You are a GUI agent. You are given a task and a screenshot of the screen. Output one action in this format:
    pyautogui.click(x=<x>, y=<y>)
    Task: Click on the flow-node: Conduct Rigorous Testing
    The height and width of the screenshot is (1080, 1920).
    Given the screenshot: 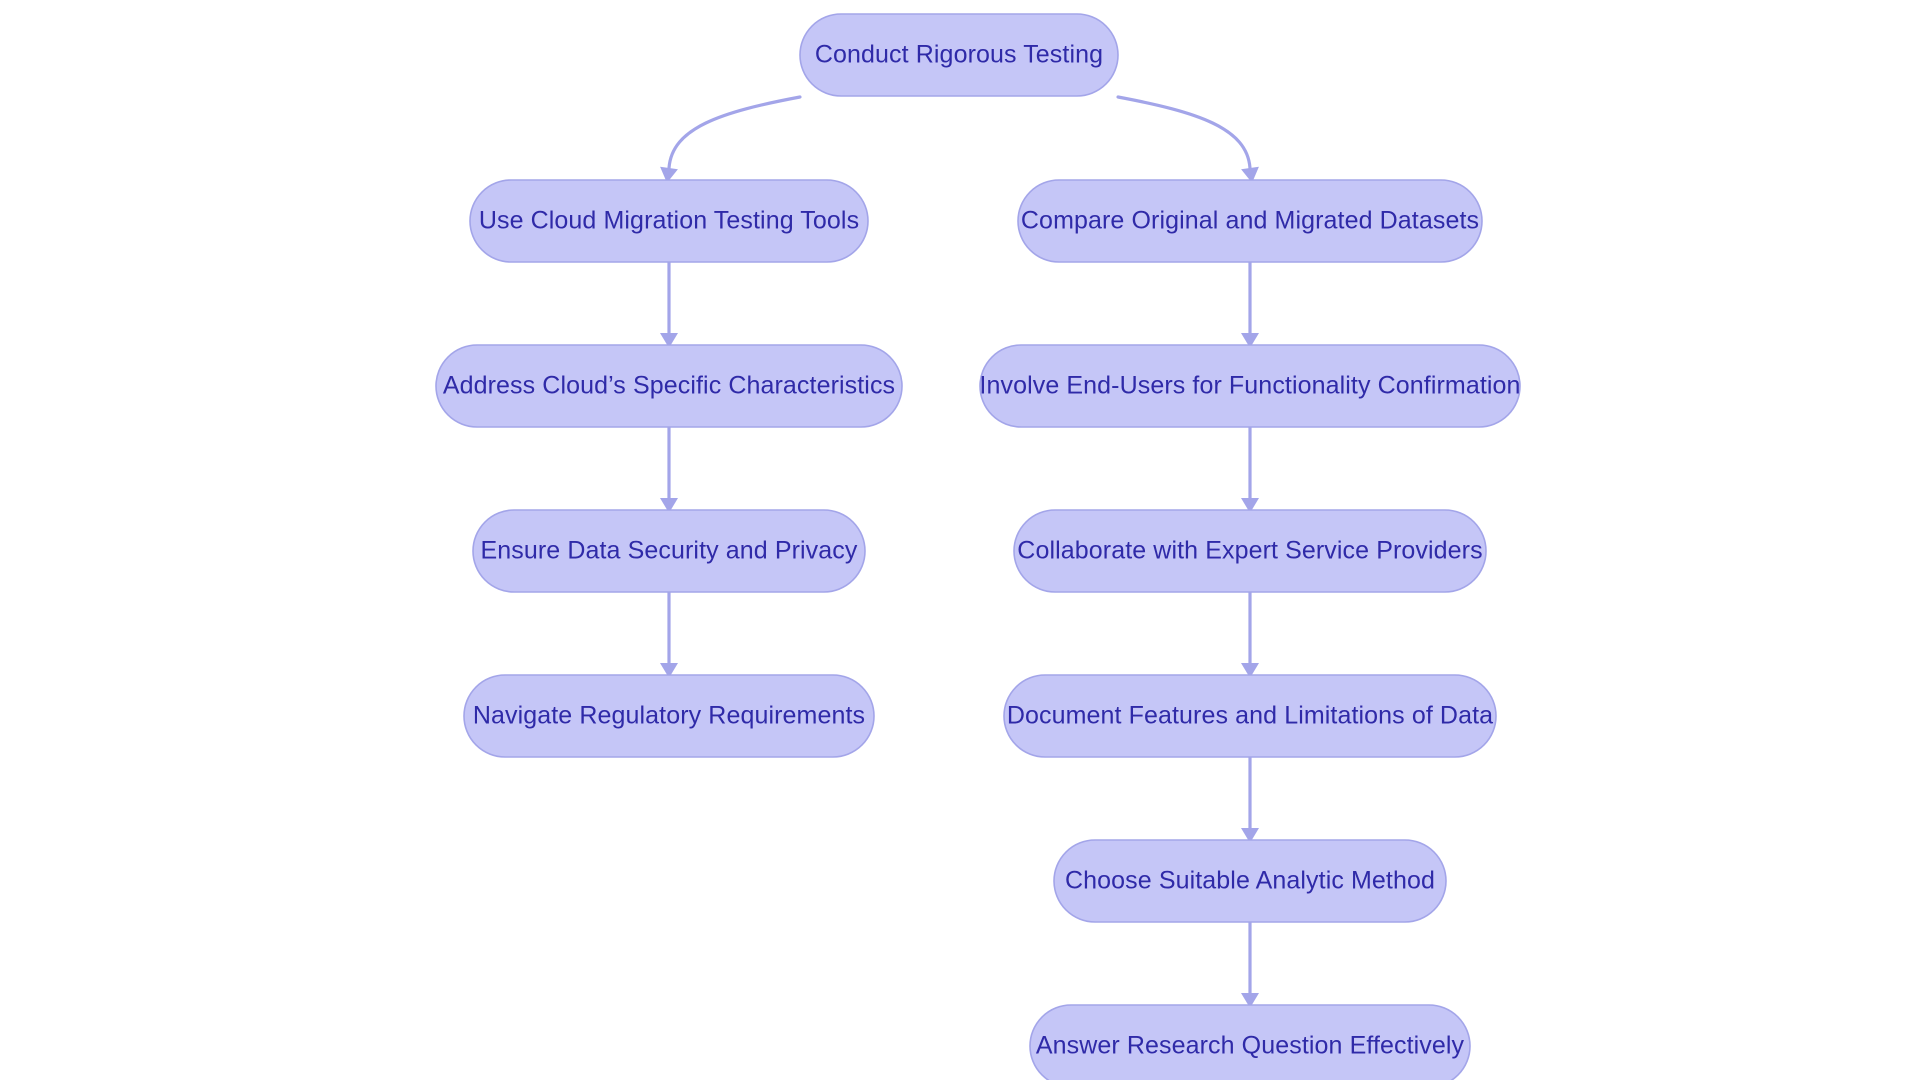 What is the action you would take?
    pyautogui.click(x=959, y=55)
    